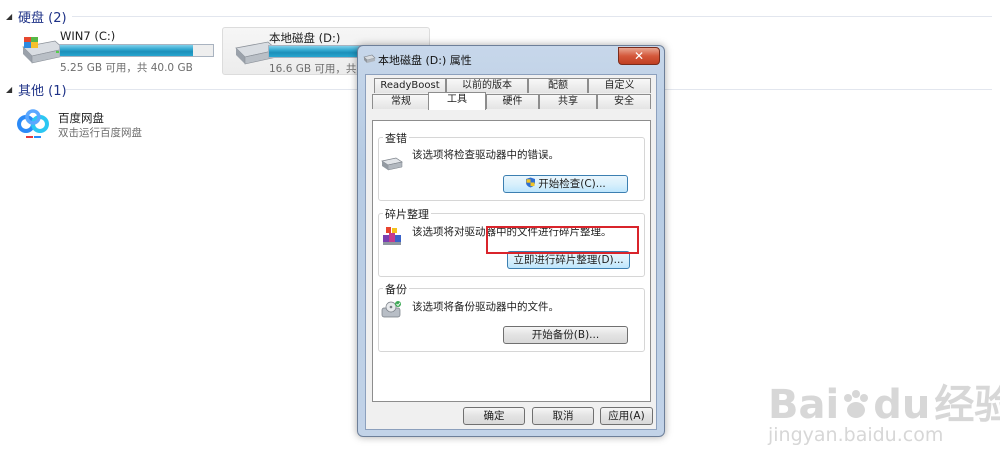 The image size is (1000, 467). Describe the element at coordinates (88, 36) in the screenshot. I see `drive-name: WIN7 (C:)` at that location.